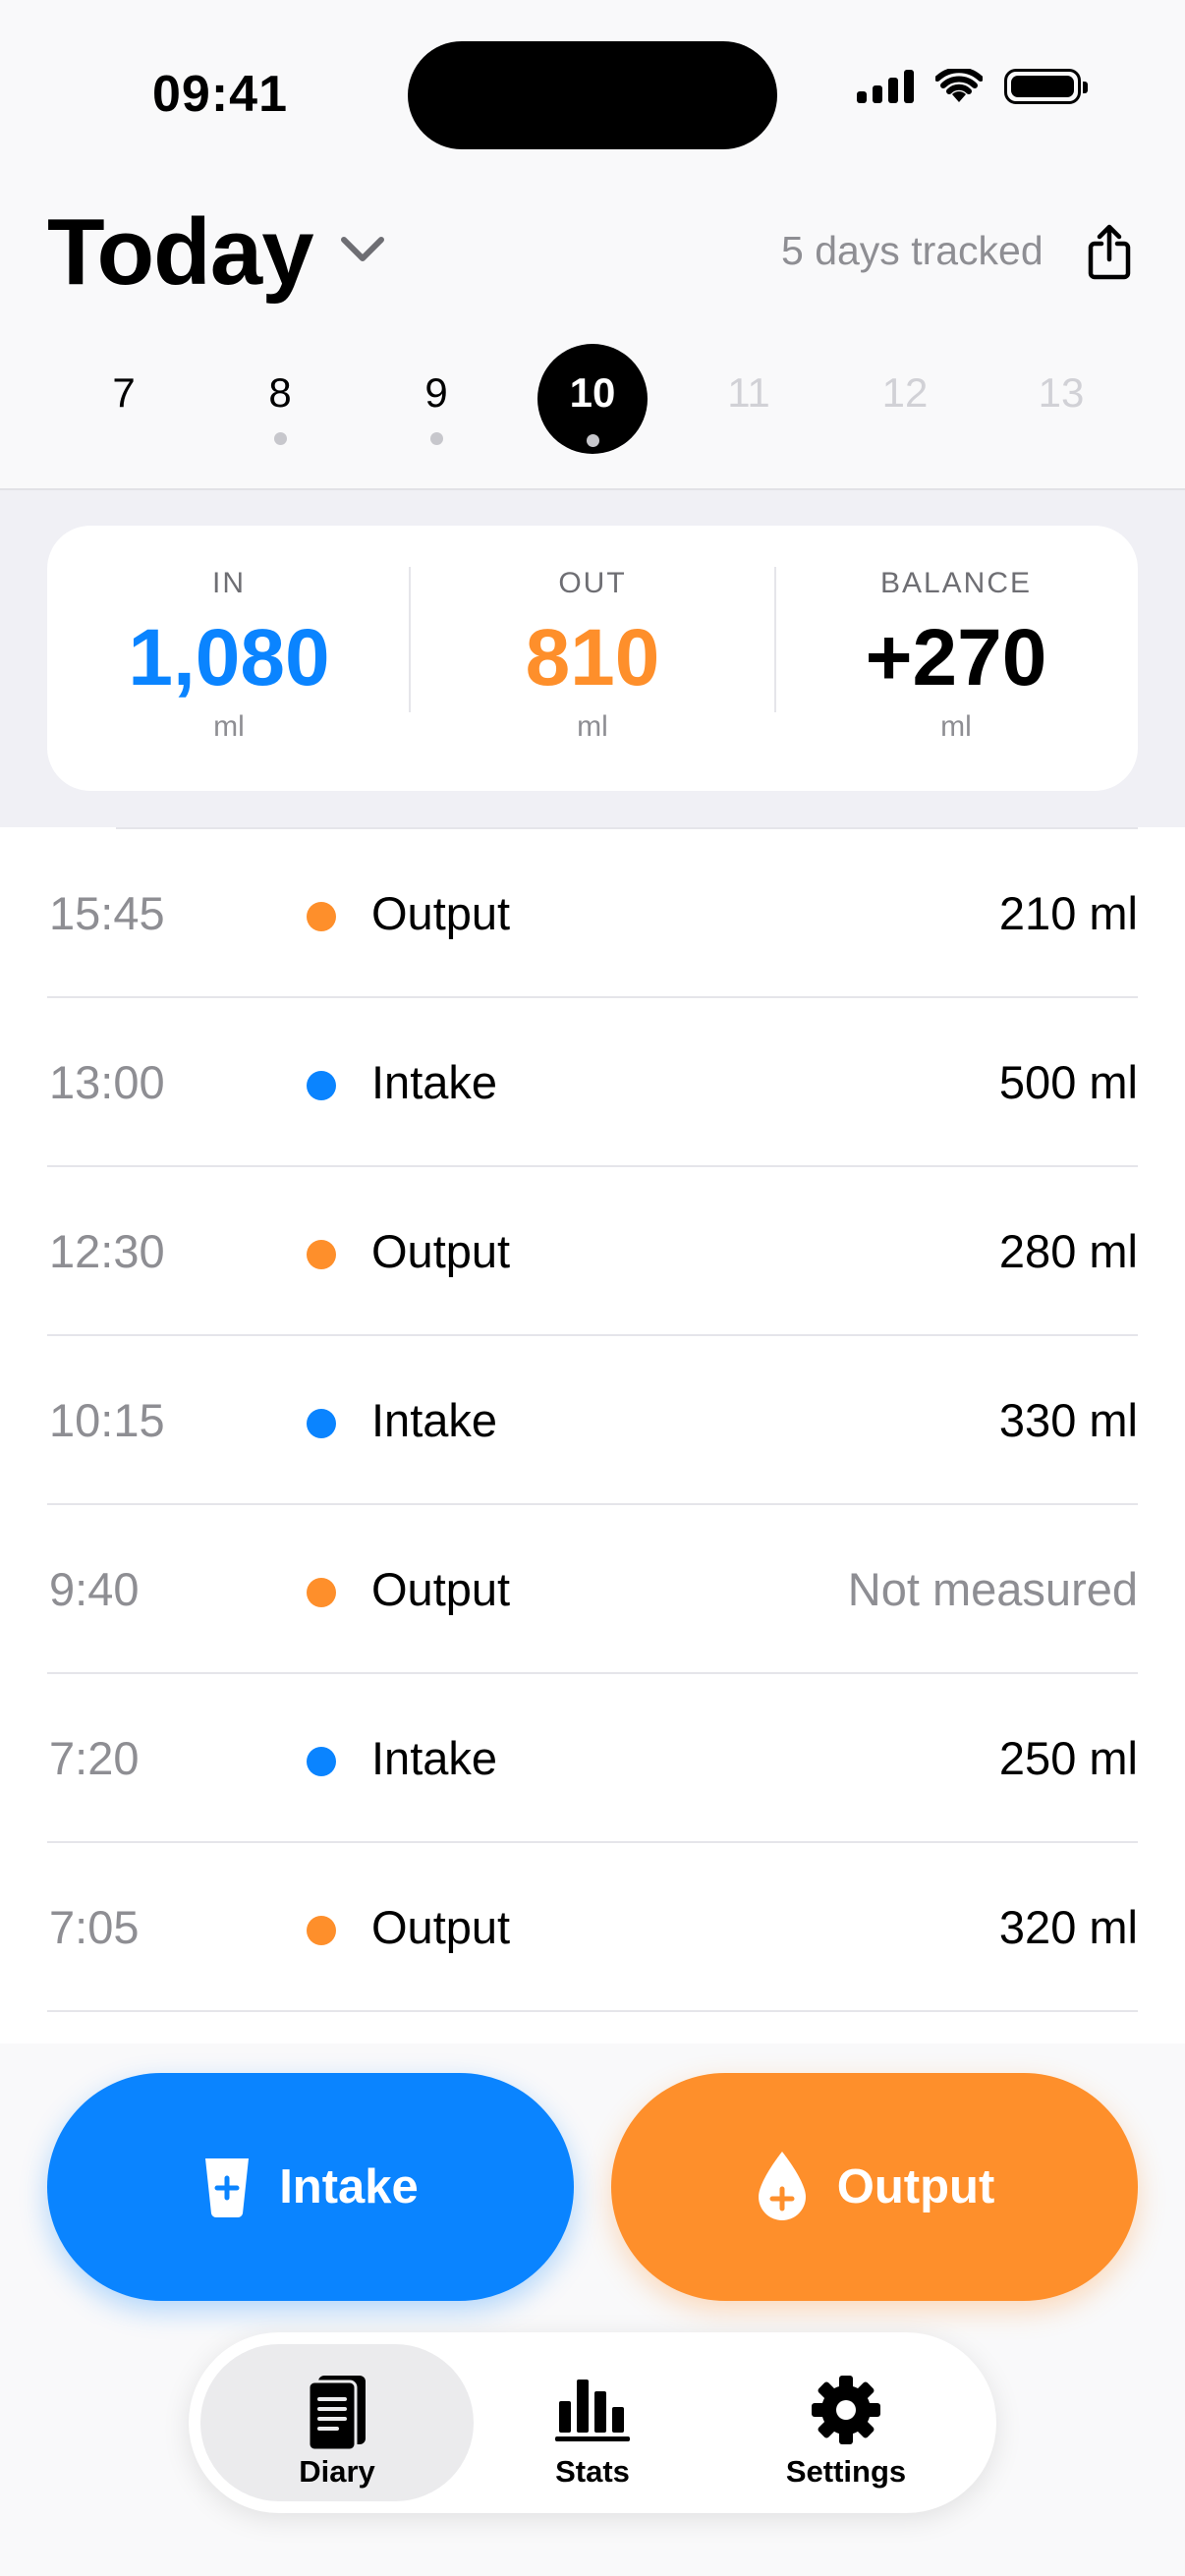 The width and height of the screenshot is (1185, 2576). Describe the element at coordinates (229, 726) in the screenshot. I see `summary-in-unit: ml` at that location.